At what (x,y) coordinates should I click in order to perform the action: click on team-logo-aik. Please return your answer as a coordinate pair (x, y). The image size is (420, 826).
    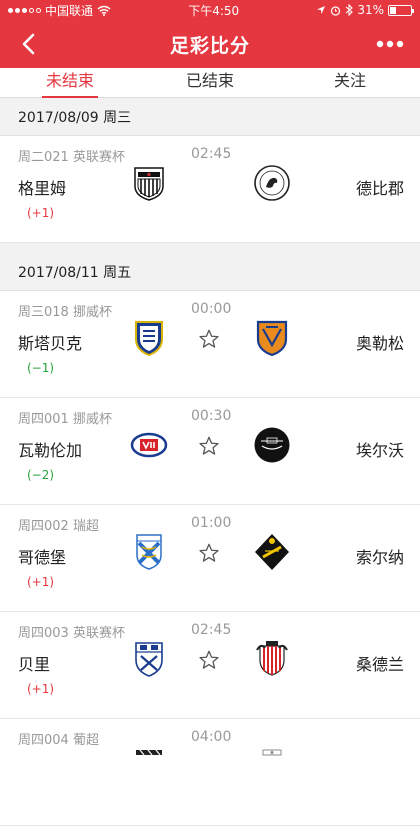
    Looking at the image, I should click on (272, 552).